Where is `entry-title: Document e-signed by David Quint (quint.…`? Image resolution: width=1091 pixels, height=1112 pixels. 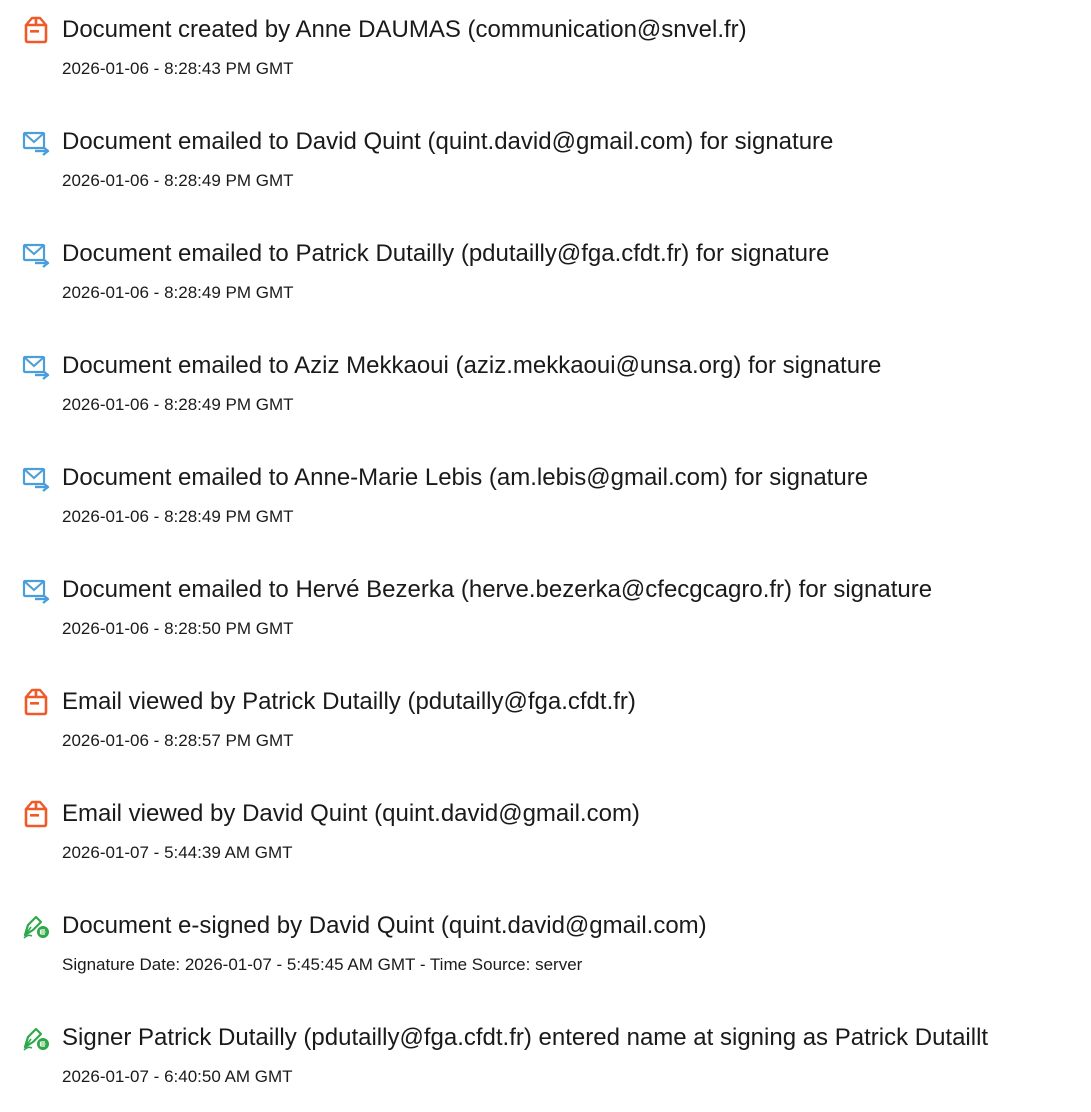
entry-title: Document e-signed by David Quint (quint.… is located at coordinates (384, 925).